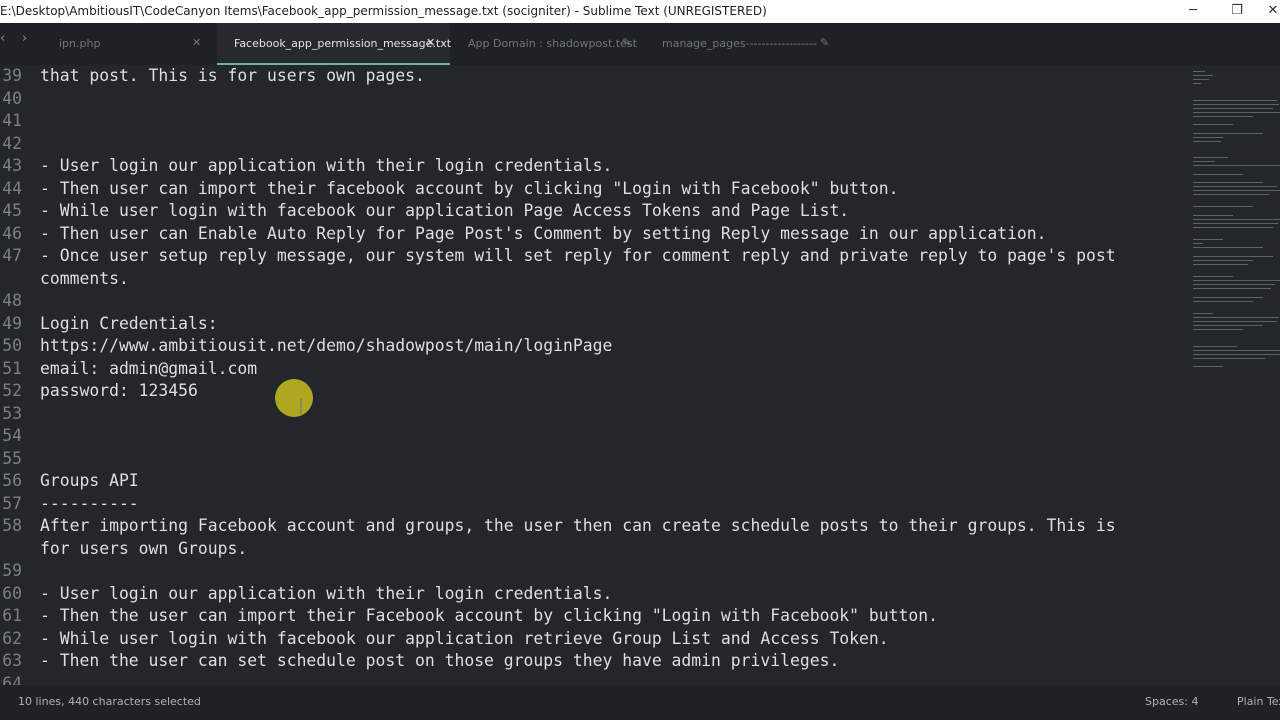 The width and height of the screenshot is (1280, 720). What do you see at coordinates (590, 679) in the screenshot?
I see `editor-line: 64` at bounding box center [590, 679].